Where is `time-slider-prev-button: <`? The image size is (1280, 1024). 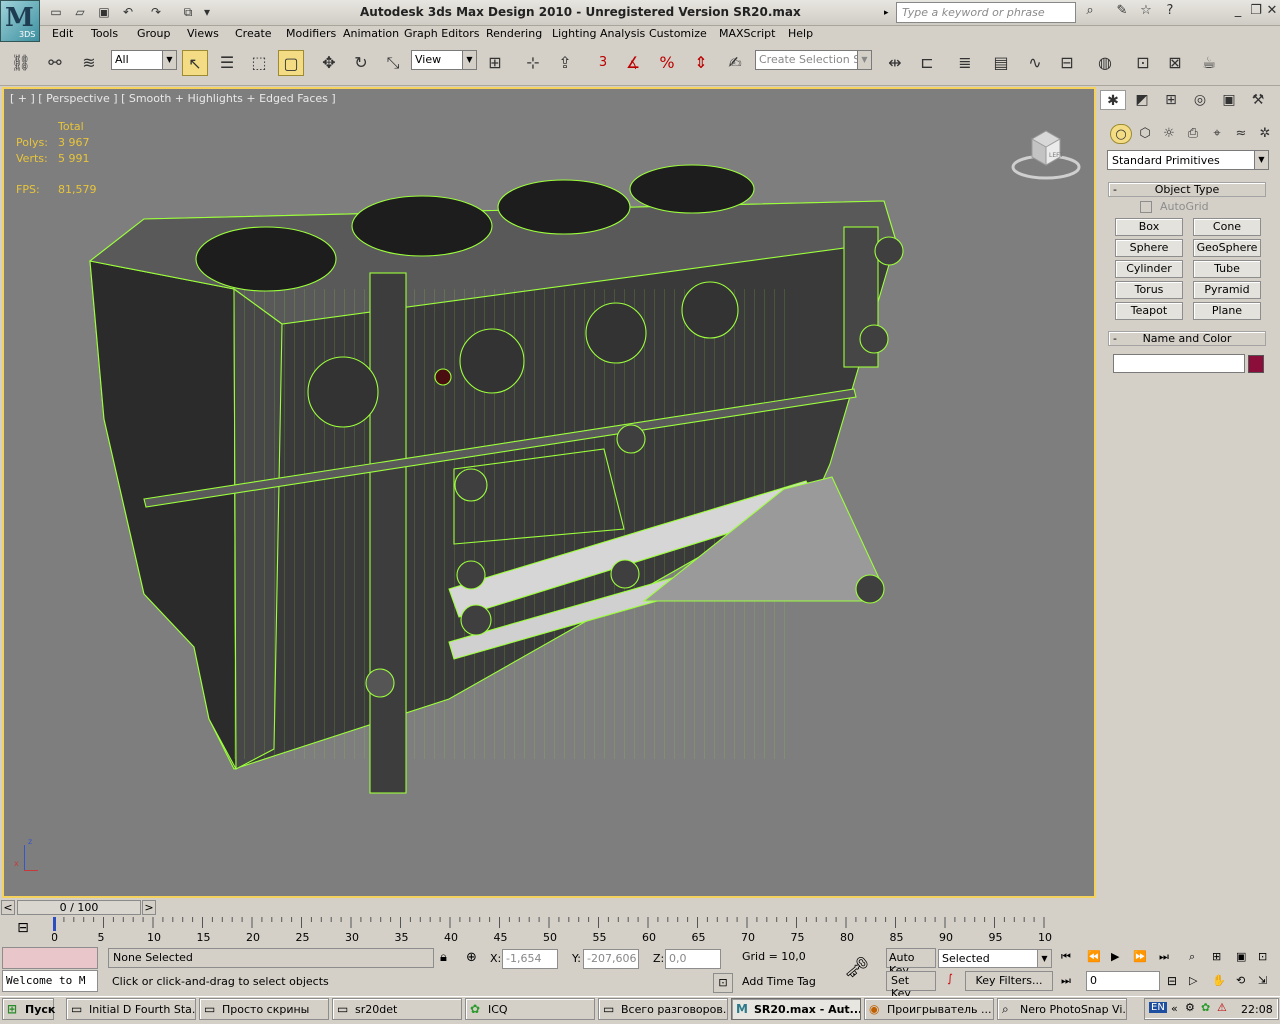 time-slider-prev-button: < is located at coordinates (8, 907).